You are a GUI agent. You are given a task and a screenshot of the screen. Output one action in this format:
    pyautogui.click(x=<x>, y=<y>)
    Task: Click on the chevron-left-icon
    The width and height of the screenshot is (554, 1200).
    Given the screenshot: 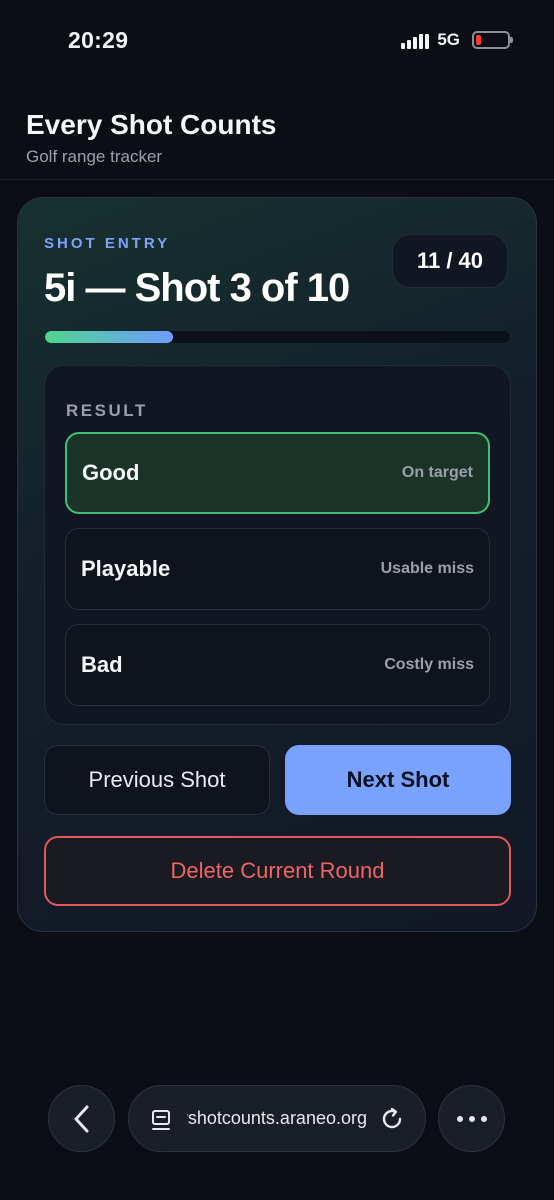 What is the action you would take?
    pyautogui.click(x=81, y=1118)
    